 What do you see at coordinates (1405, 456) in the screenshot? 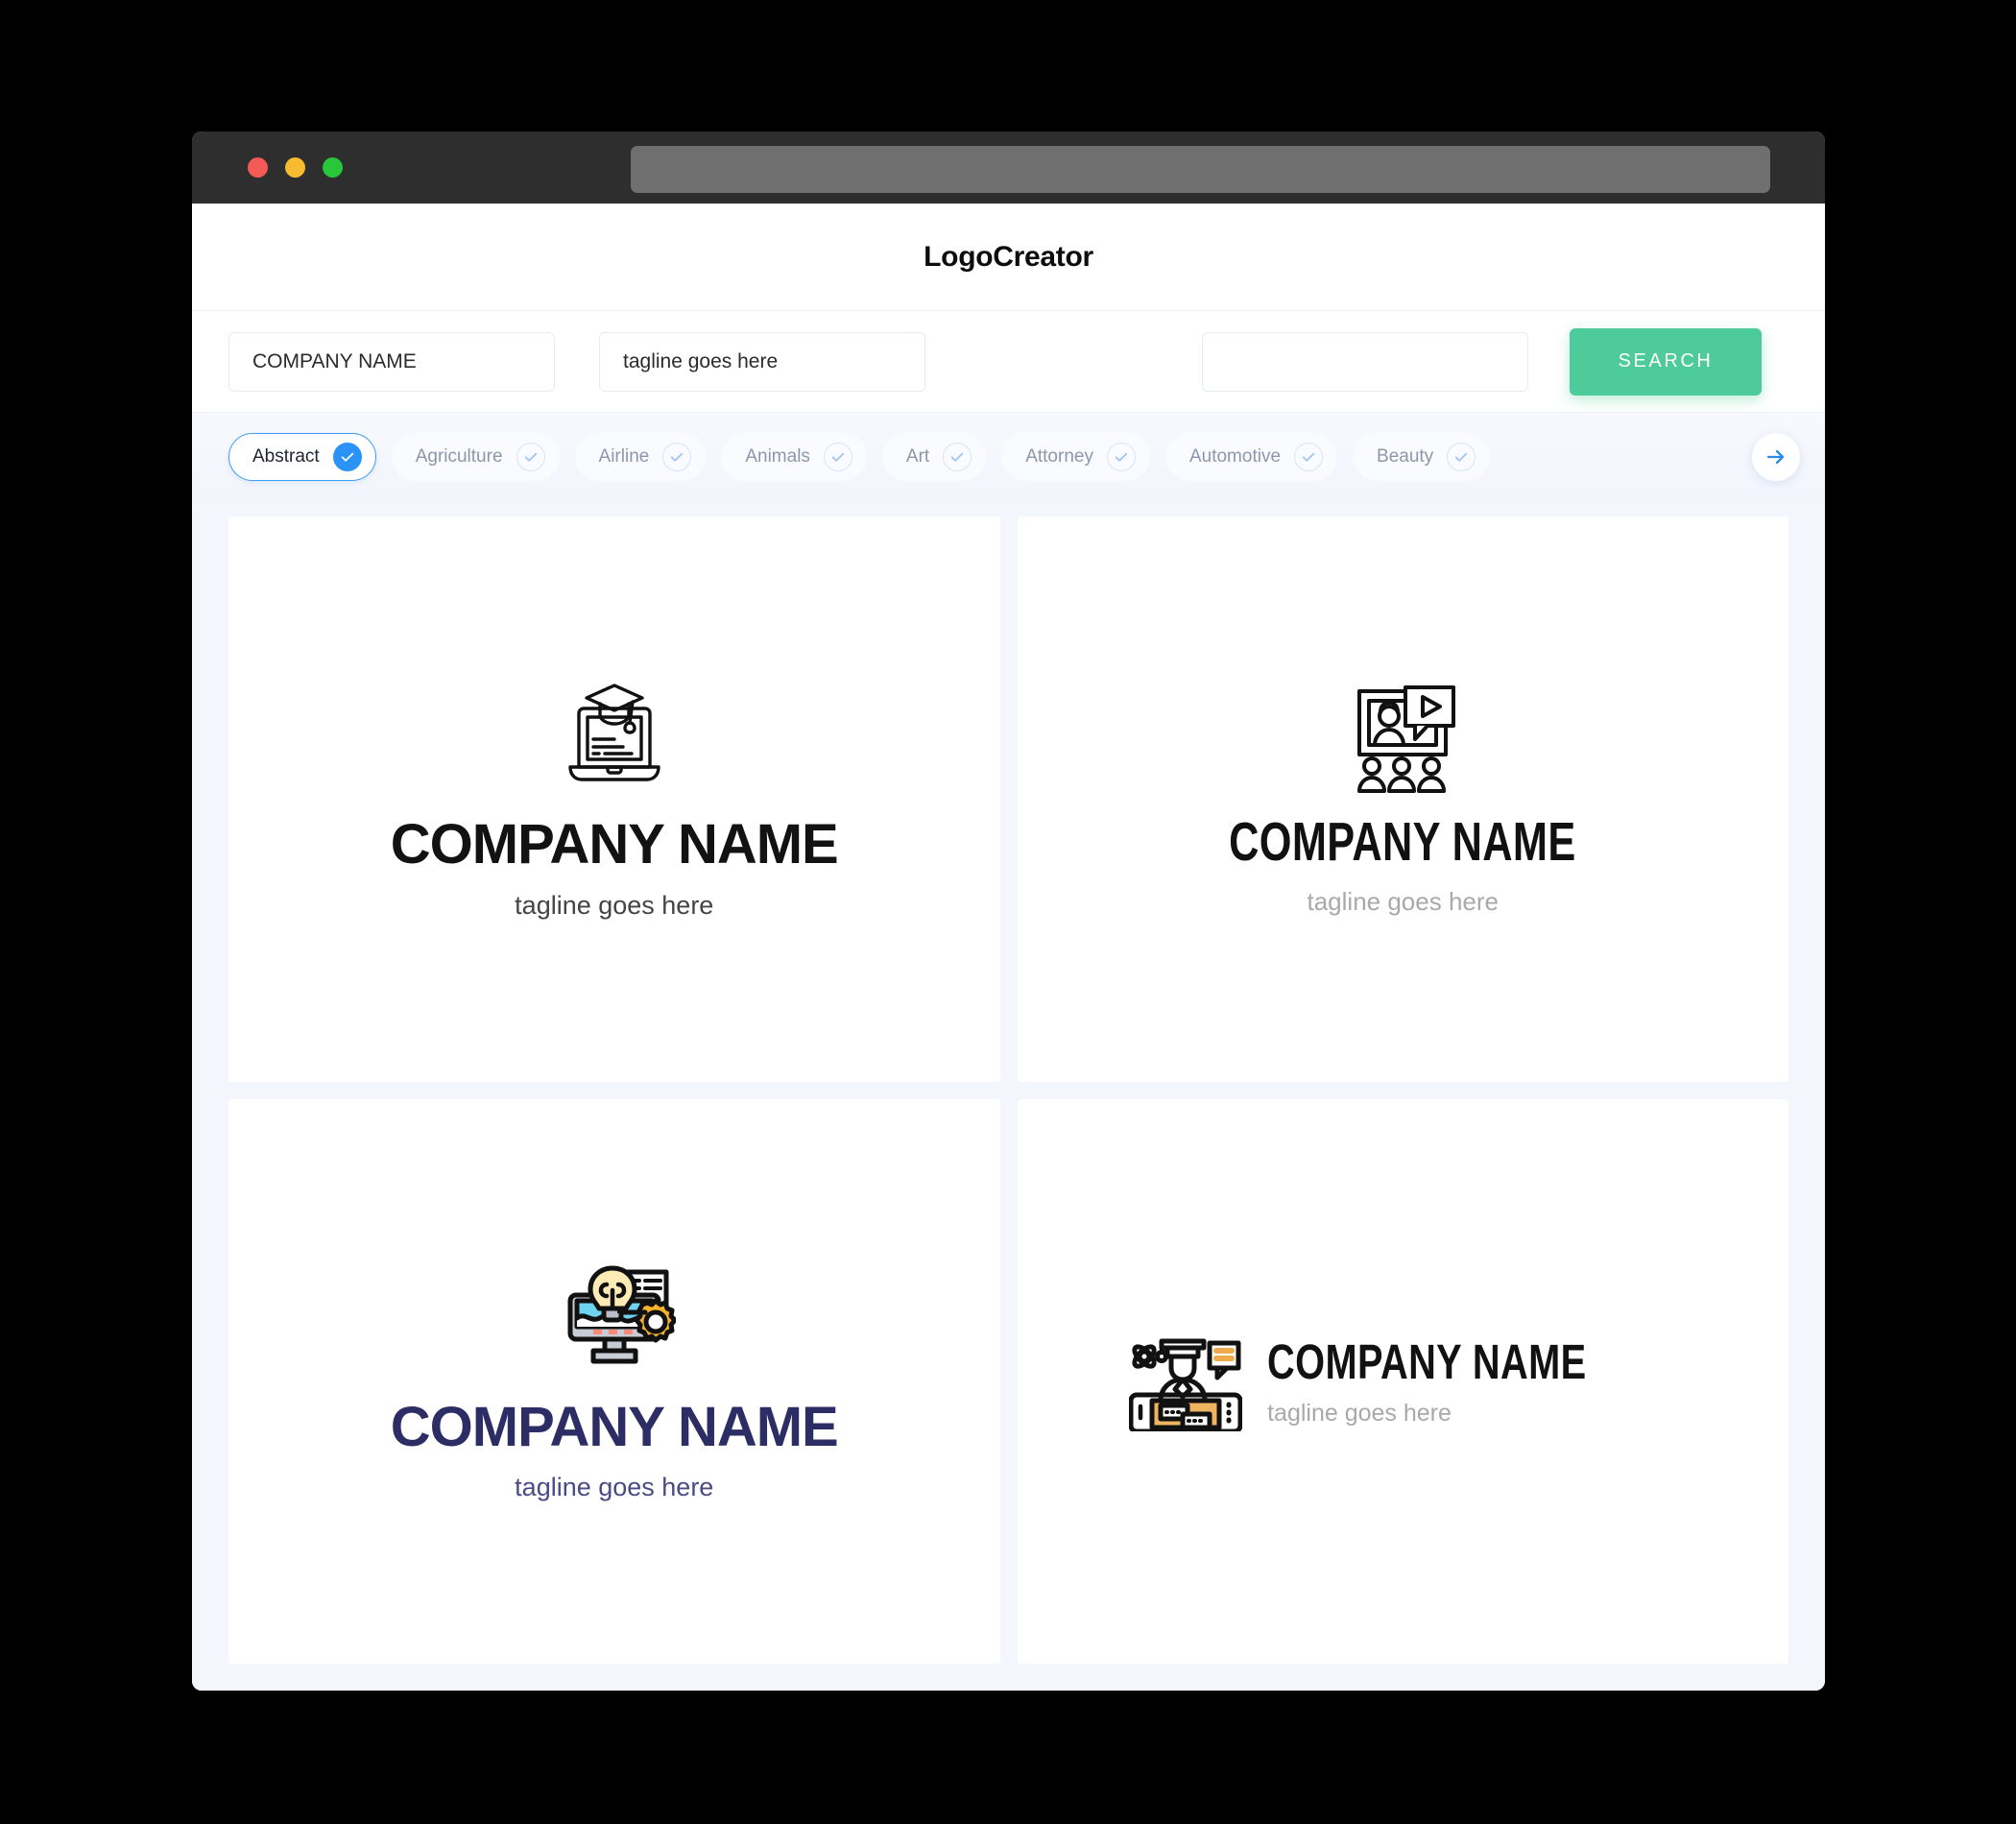
I see `category-label: Beauty` at bounding box center [1405, 456].